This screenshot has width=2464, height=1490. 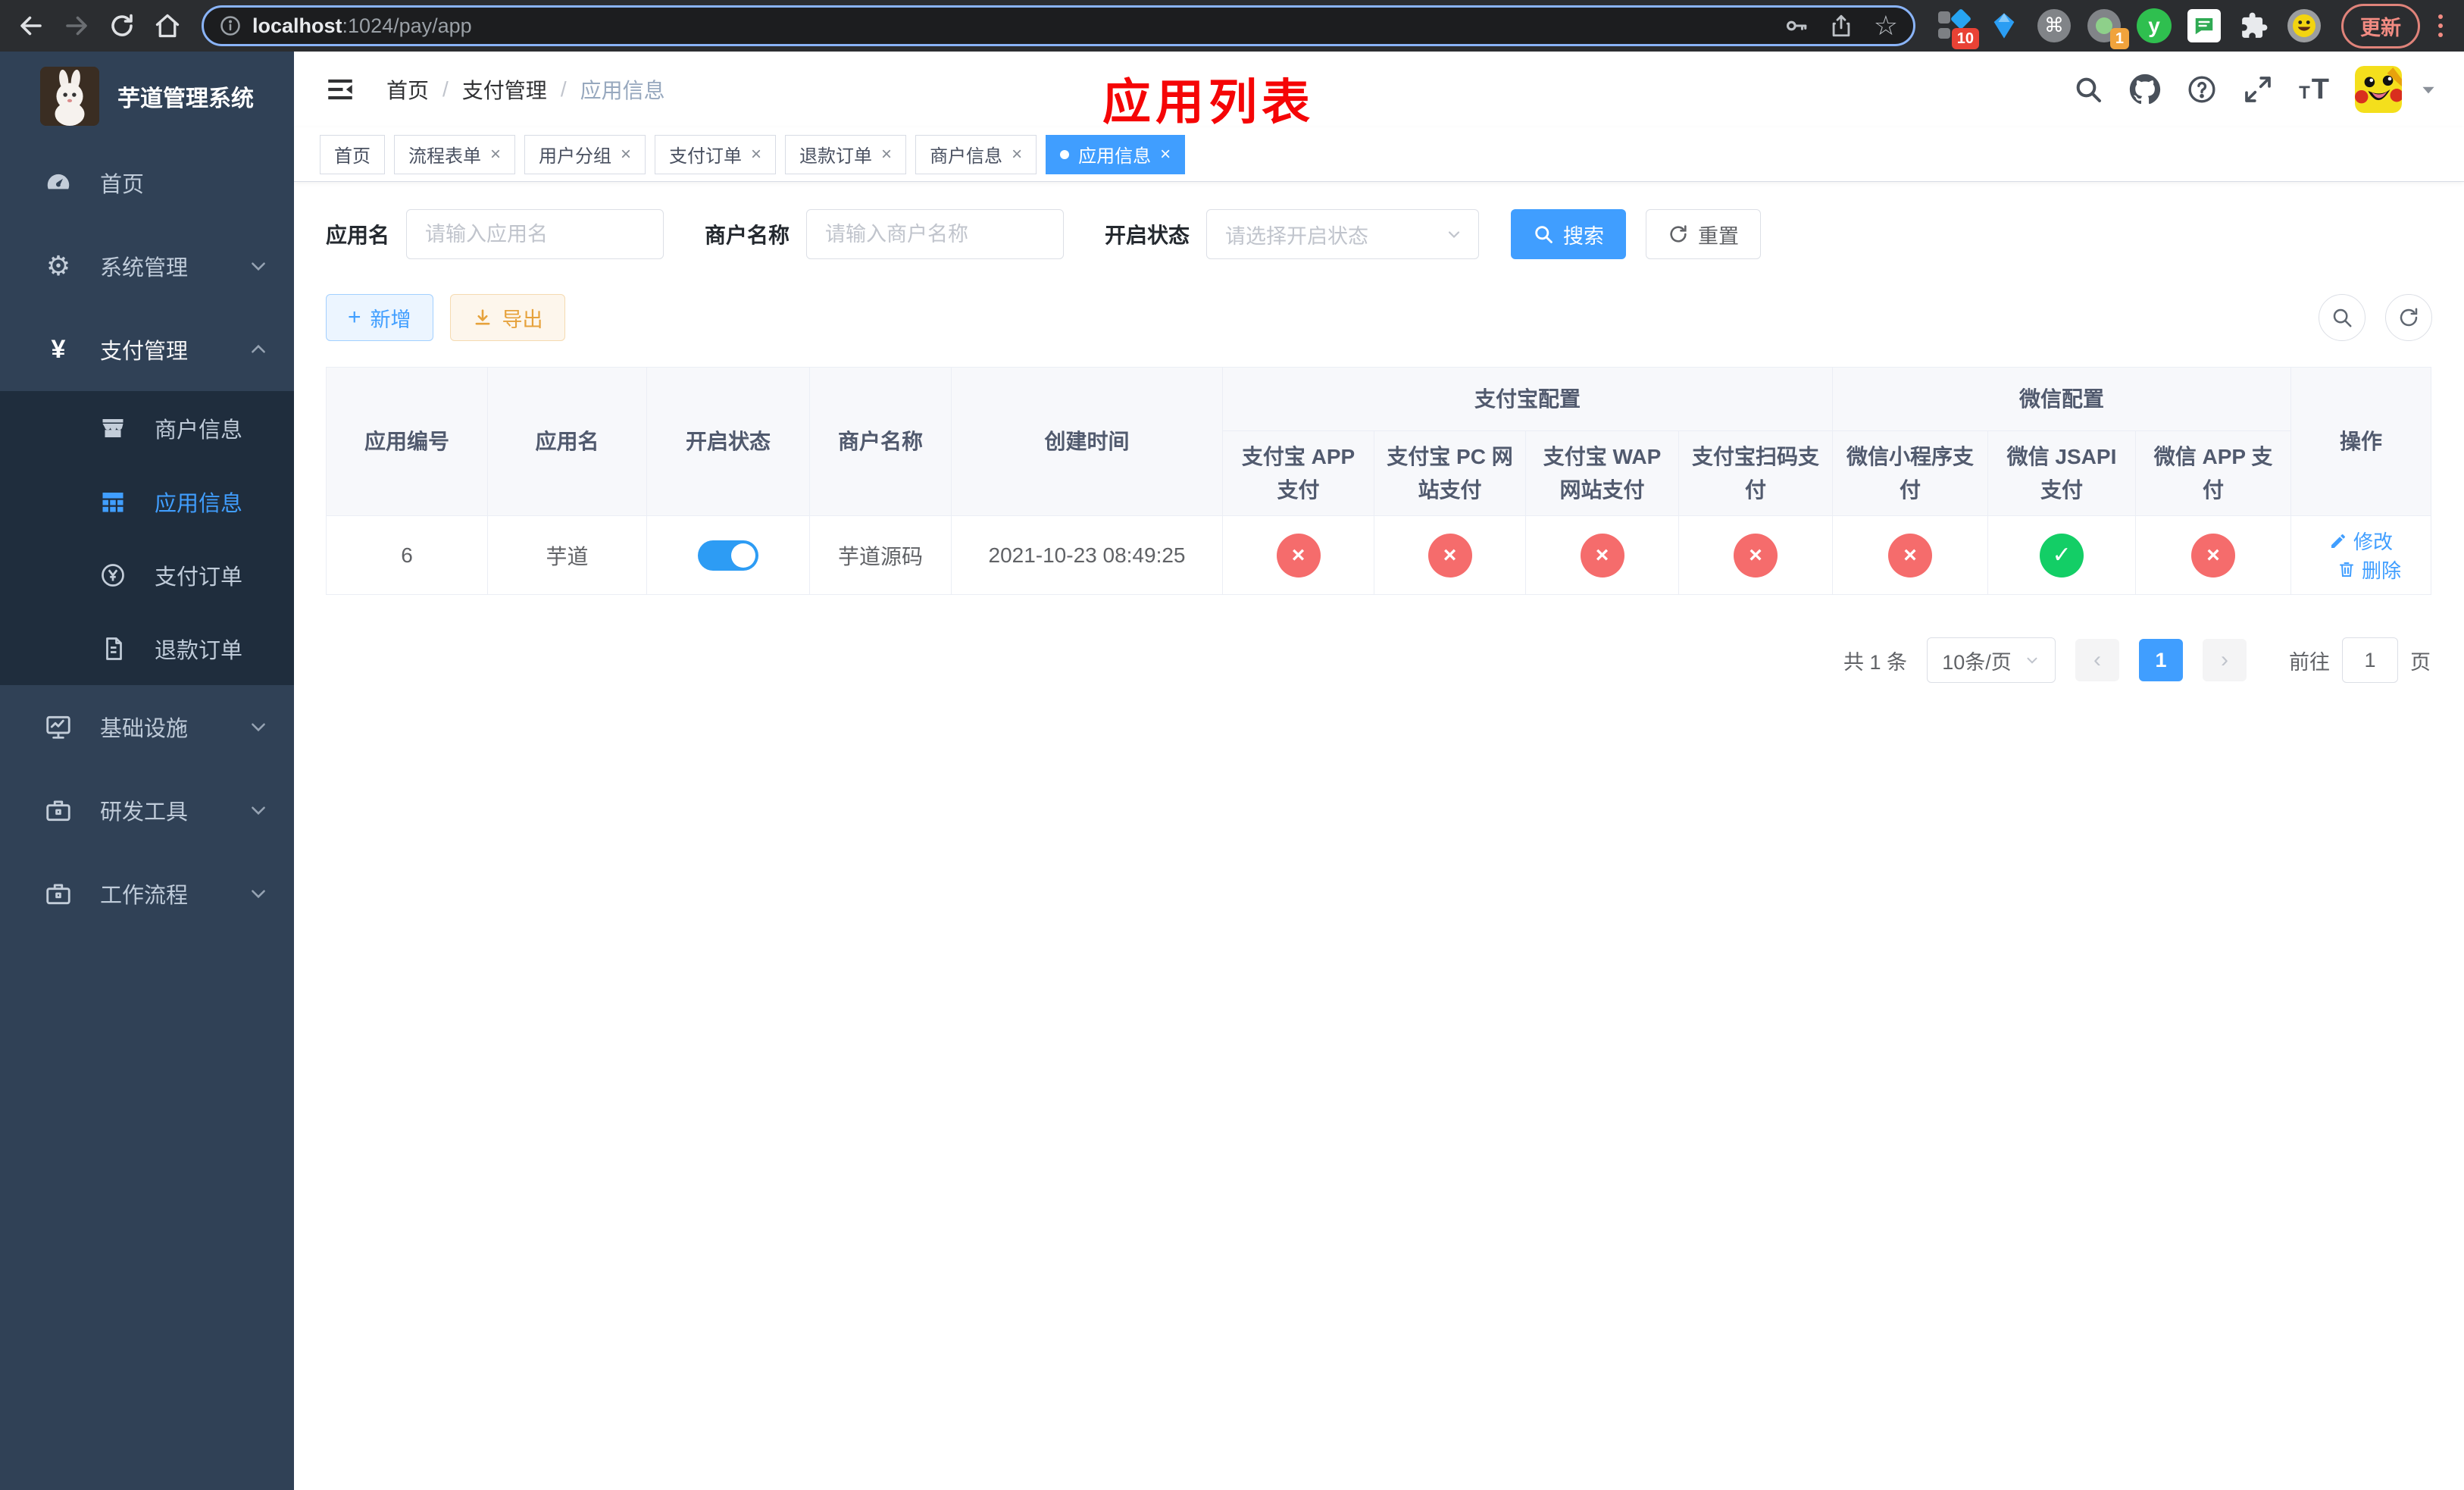 I want to click on browser-reload-button, so click(x=122, y=26).